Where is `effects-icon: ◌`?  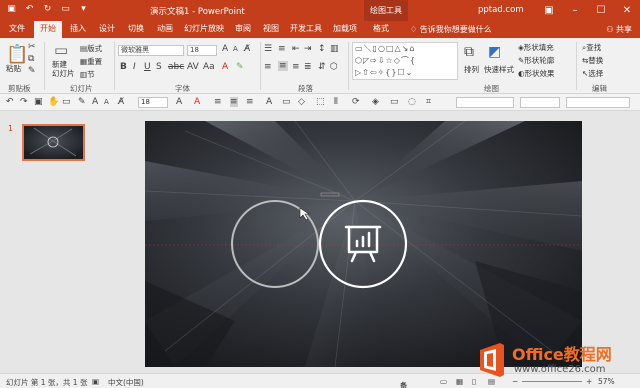
effects-icon: ◌ is located at coordinates (412, 102).